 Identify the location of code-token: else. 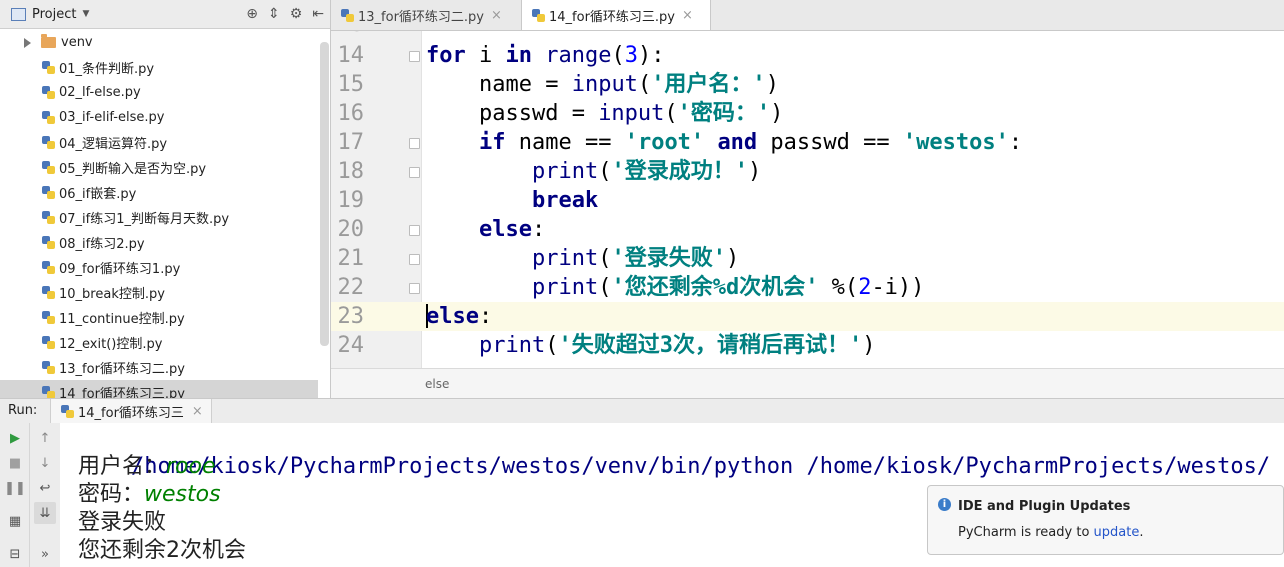
(505, 229).